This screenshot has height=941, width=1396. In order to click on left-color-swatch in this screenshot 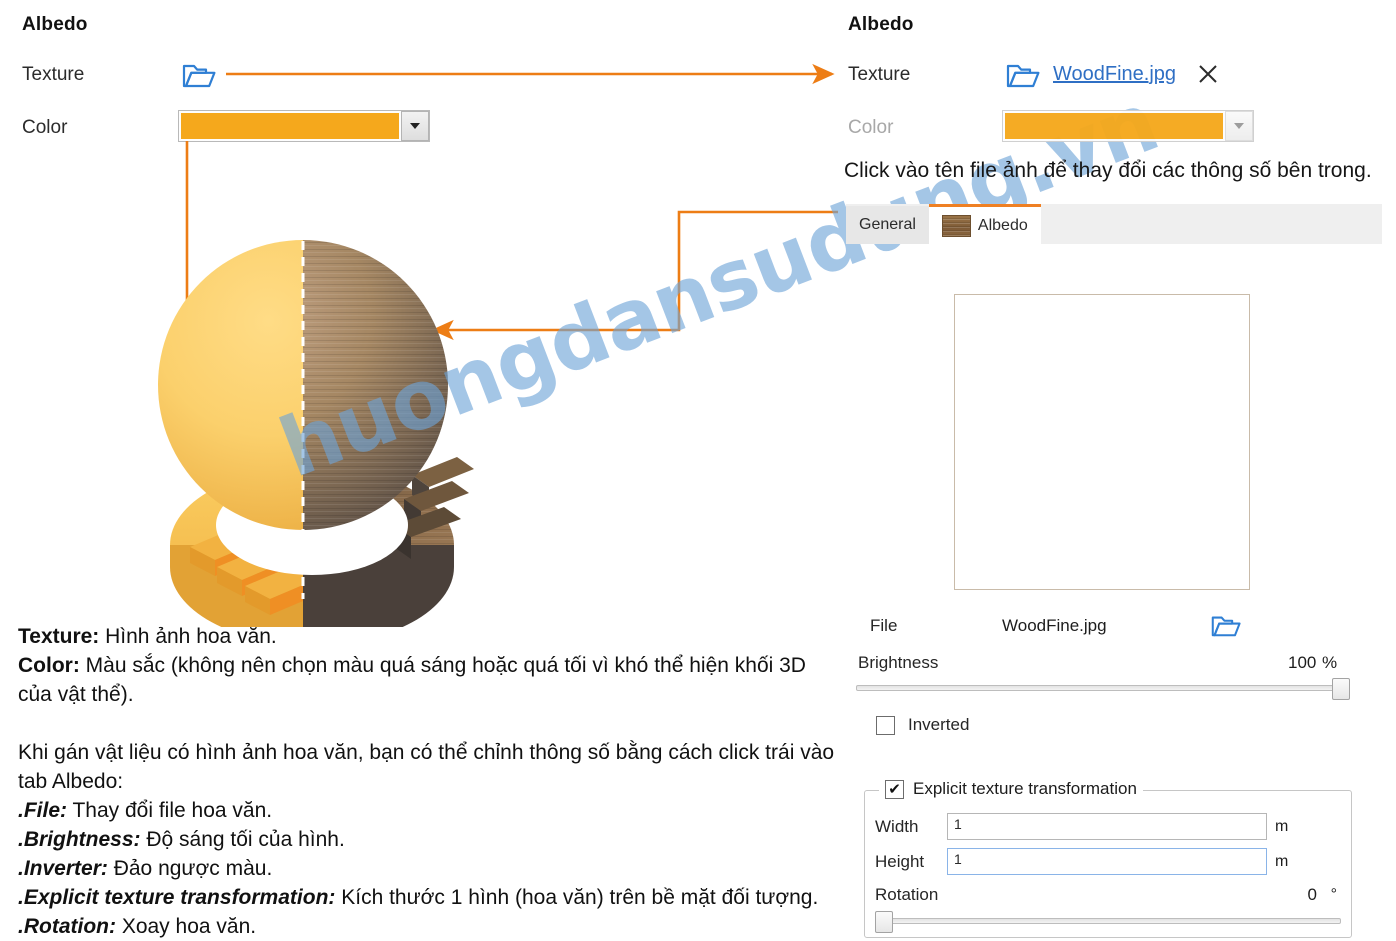, I will do `click(290, 126)`.